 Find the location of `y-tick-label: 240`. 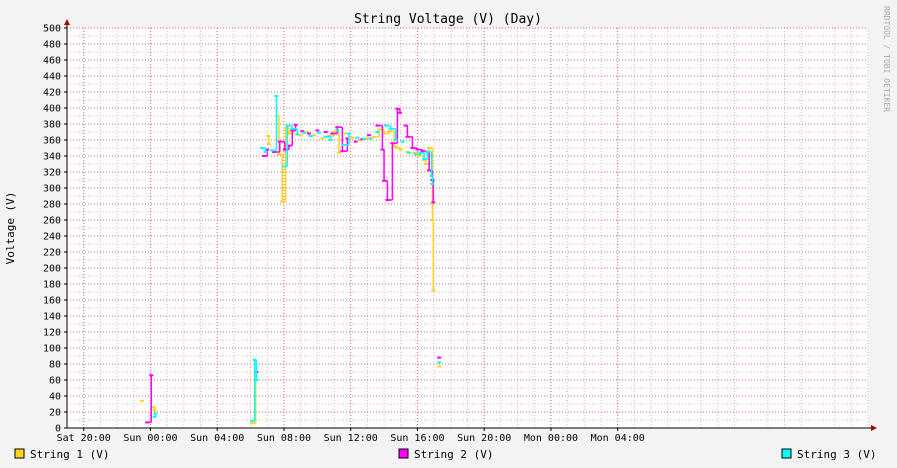

y-tick-label: 240 is located at coordinates (52, 237).